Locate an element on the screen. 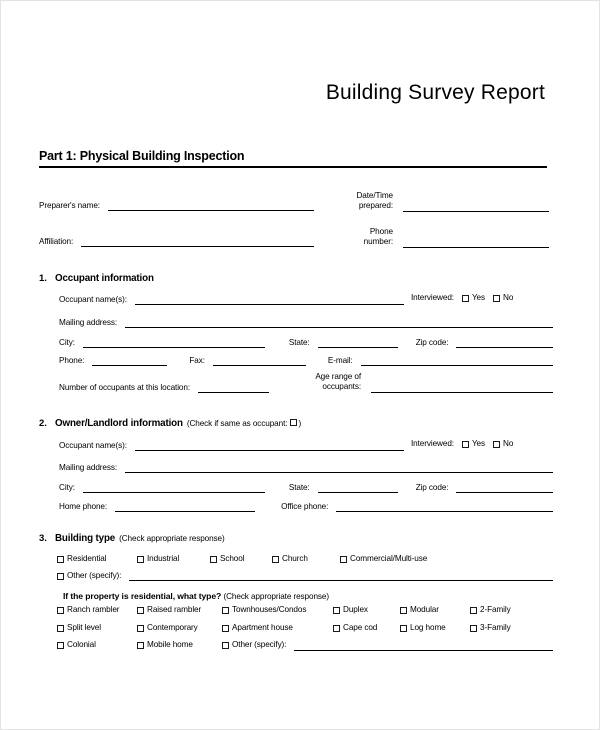 Image resolution: width=600 pixels, height=730 pixels. building-type-other-label: Other (specify): is located at coordinates (94, 575).